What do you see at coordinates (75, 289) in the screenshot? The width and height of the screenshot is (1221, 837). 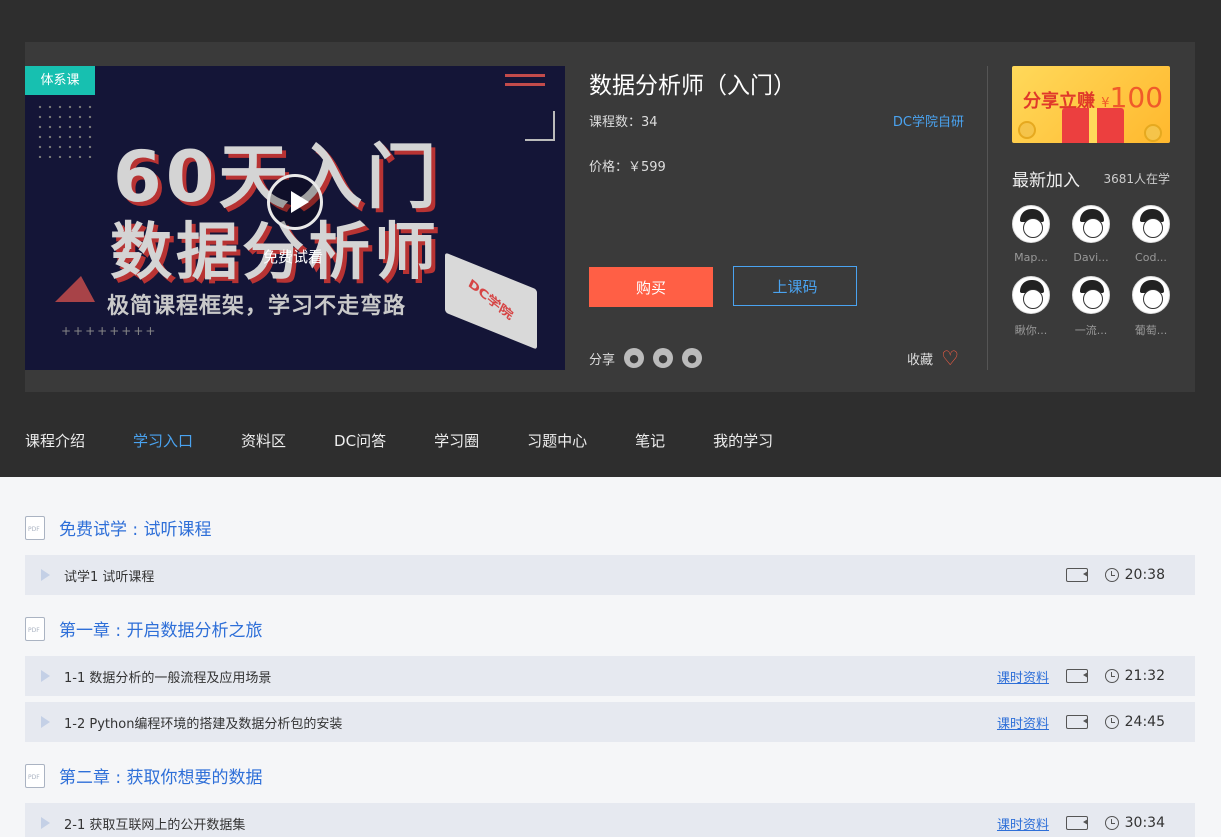 I see `decor-triangle` at bounding box center [75, 289].